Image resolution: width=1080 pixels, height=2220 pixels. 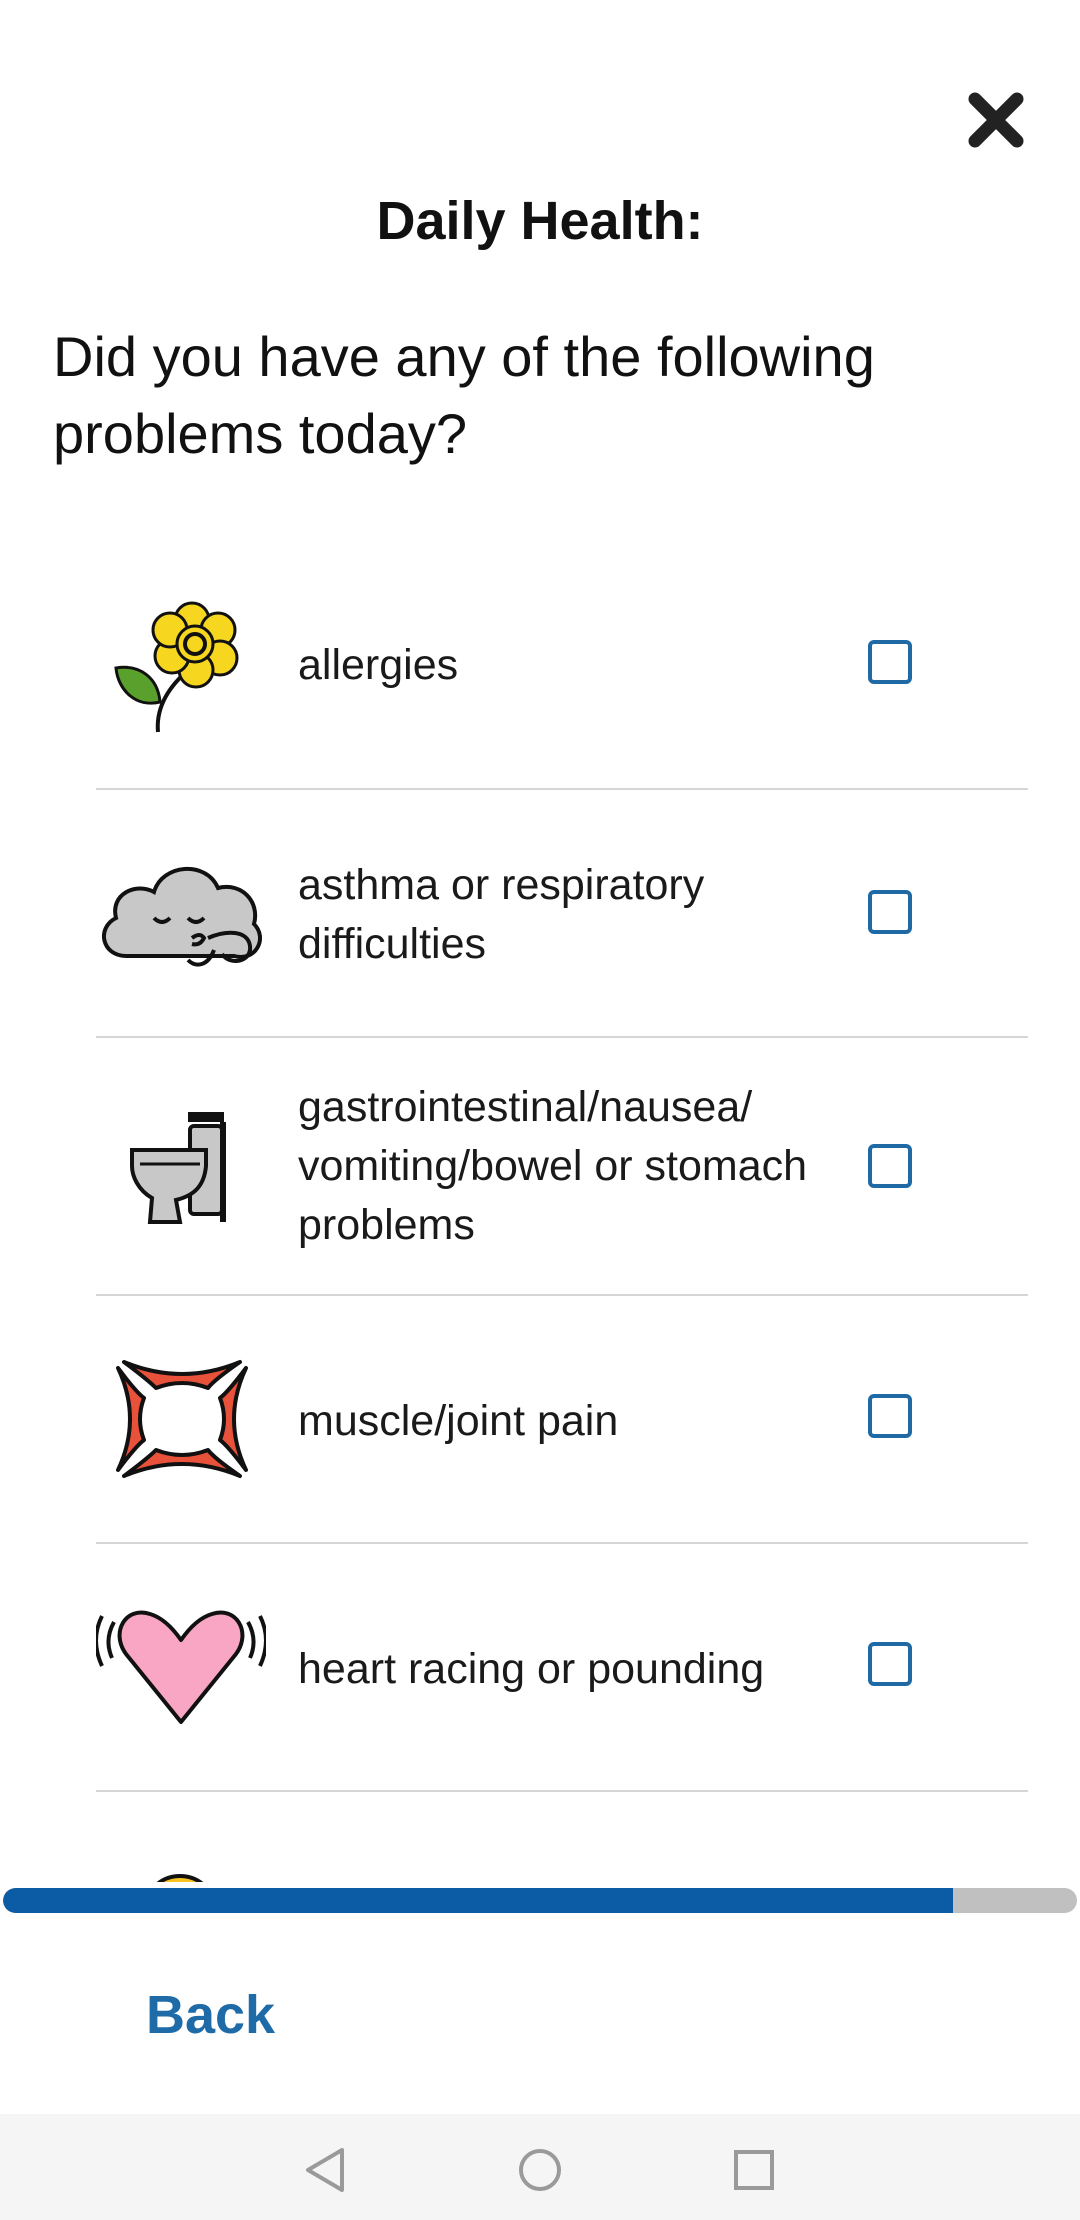 I want to click on back-button: Back, so click(x=210, y=2015).